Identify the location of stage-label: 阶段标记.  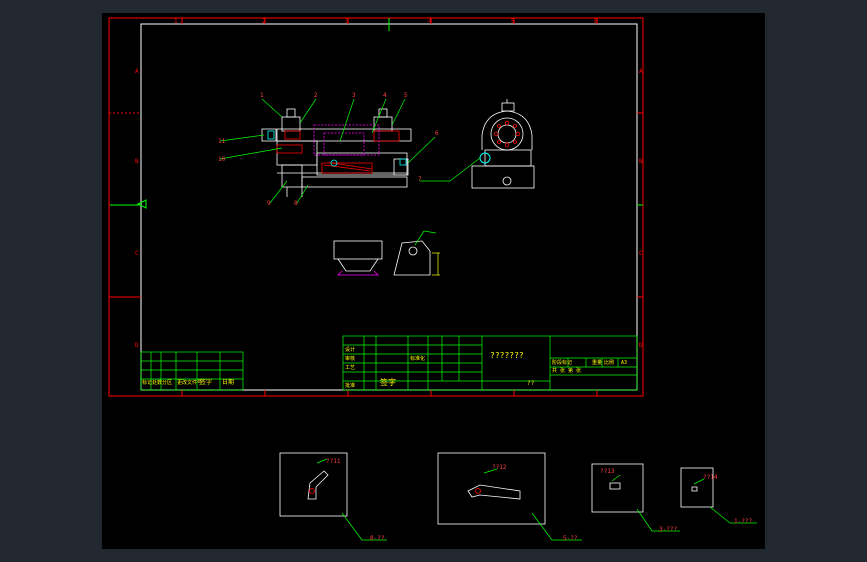
(562, 362).